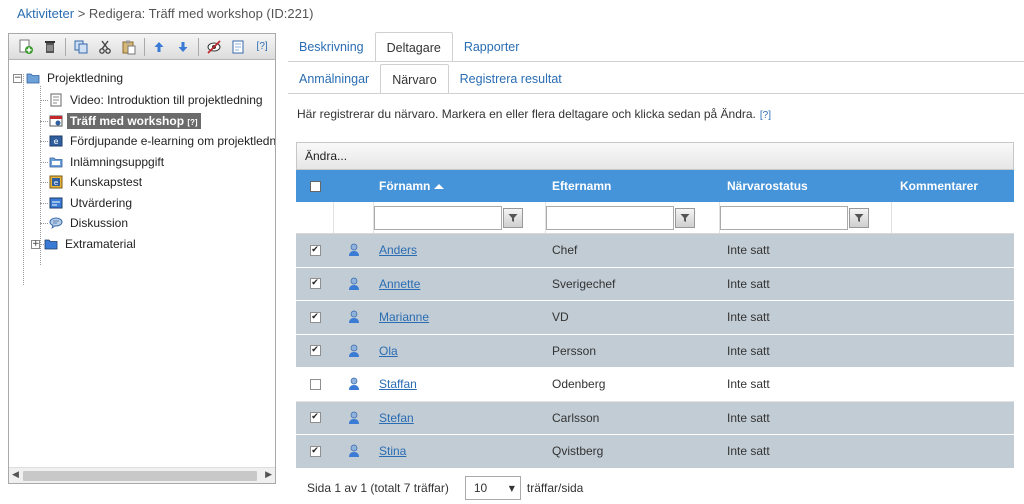 The image size is (1024, 504). What do you see at coordinates (460, 250) in the screenshot?
I see `row-first-name-cell: Anders` at bounding box center [460, 250].